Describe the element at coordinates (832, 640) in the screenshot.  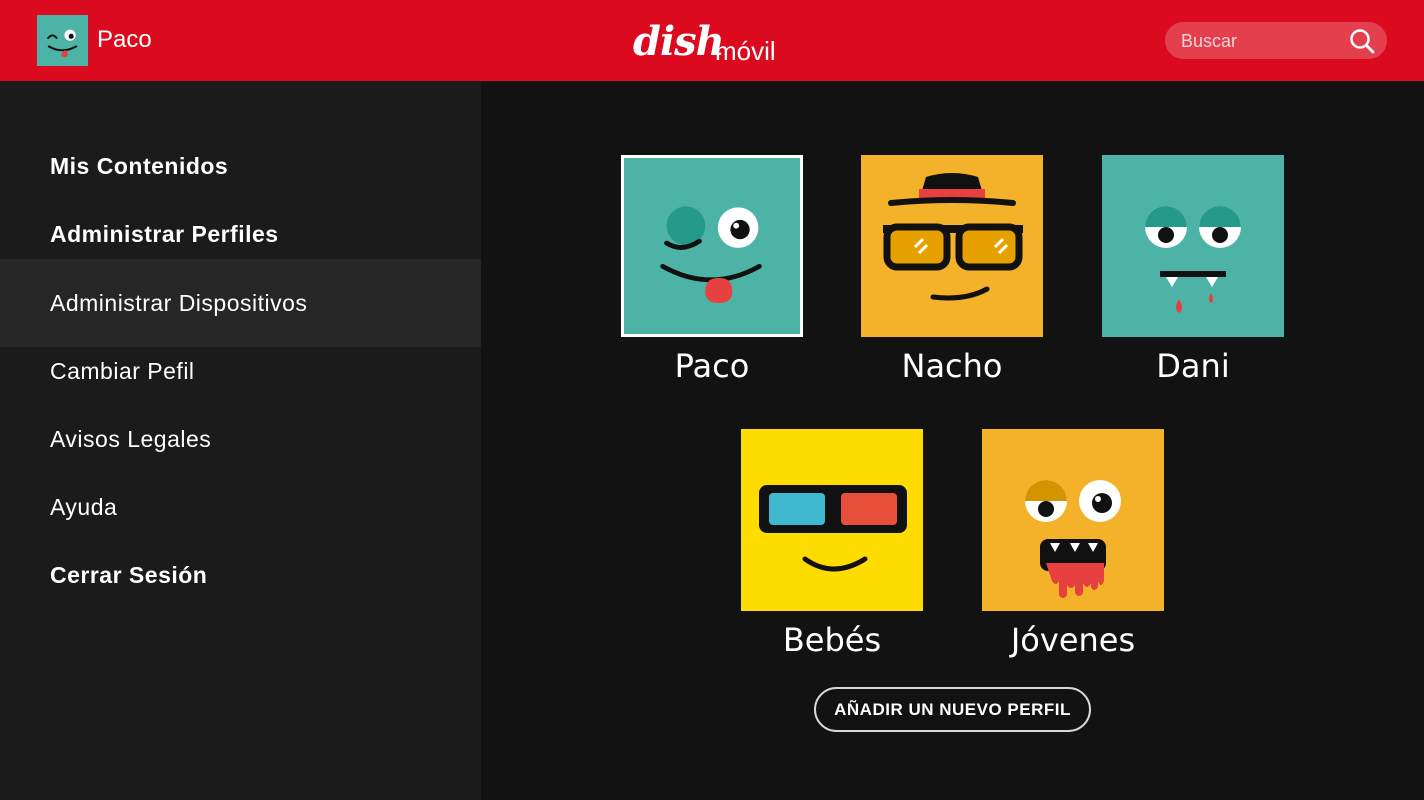
I see `profile-name-bebes: Bebés` at that location.